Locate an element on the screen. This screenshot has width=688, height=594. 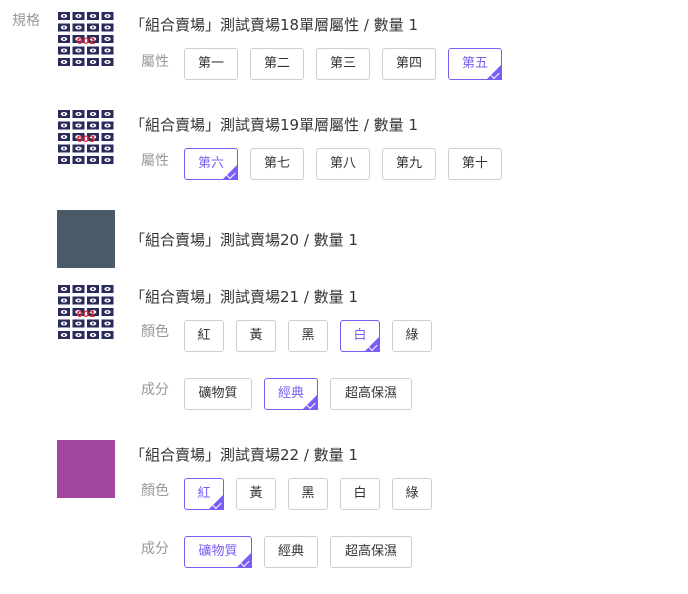
option-button: 第三 is located at coordinates (343, 64).